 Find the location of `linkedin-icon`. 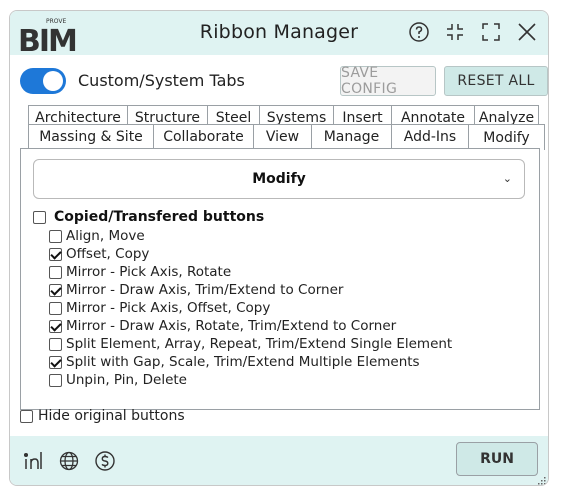

linkedin-icon is located at coordinates (33, 461).